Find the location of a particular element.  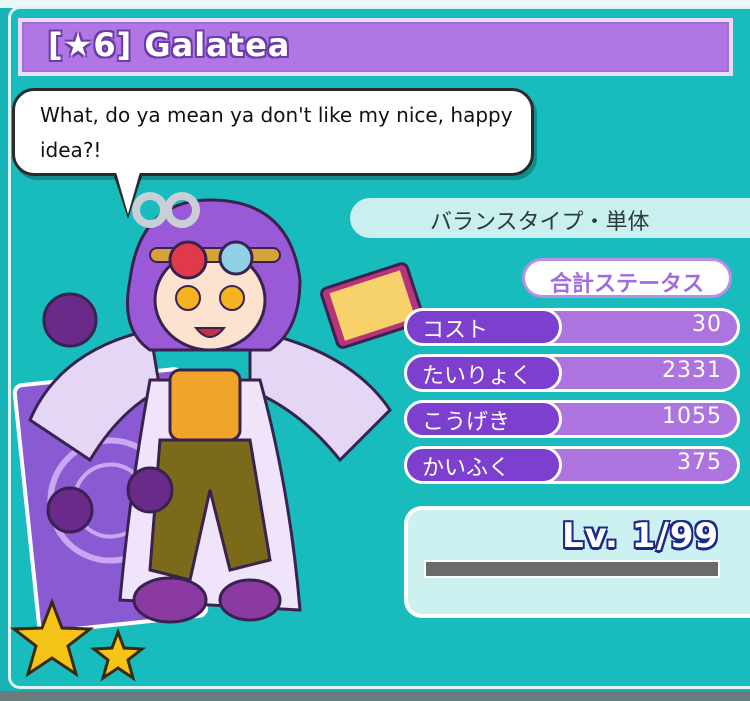

rarity-stars is located at coordinates (78, 640).